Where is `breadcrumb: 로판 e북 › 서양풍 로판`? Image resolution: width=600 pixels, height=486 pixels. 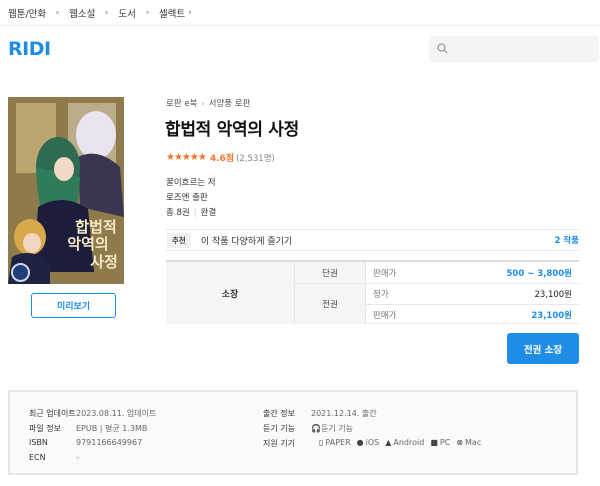
breadcrumb: 로판 e북 › 서양풍 로판 is located at coordinates (208, 103).